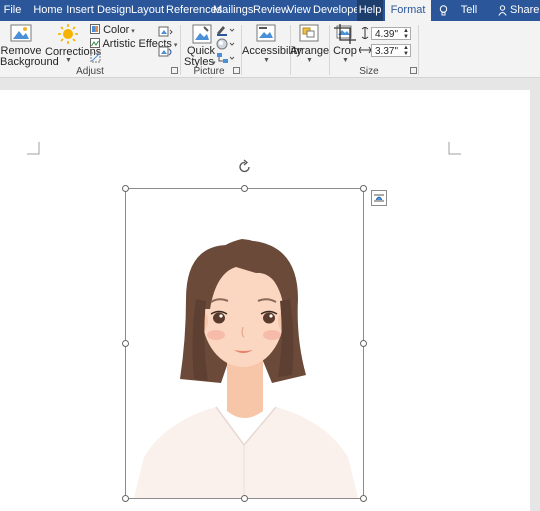 The width and height of the screenshot is (540, 511). I want to click on tab-review: Review, so click(271, 10).